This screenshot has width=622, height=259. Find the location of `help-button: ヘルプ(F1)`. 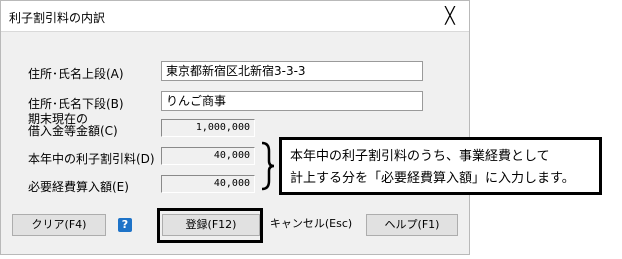

help-button: ヘルプ(F1) is located at coordinates (412, 225).